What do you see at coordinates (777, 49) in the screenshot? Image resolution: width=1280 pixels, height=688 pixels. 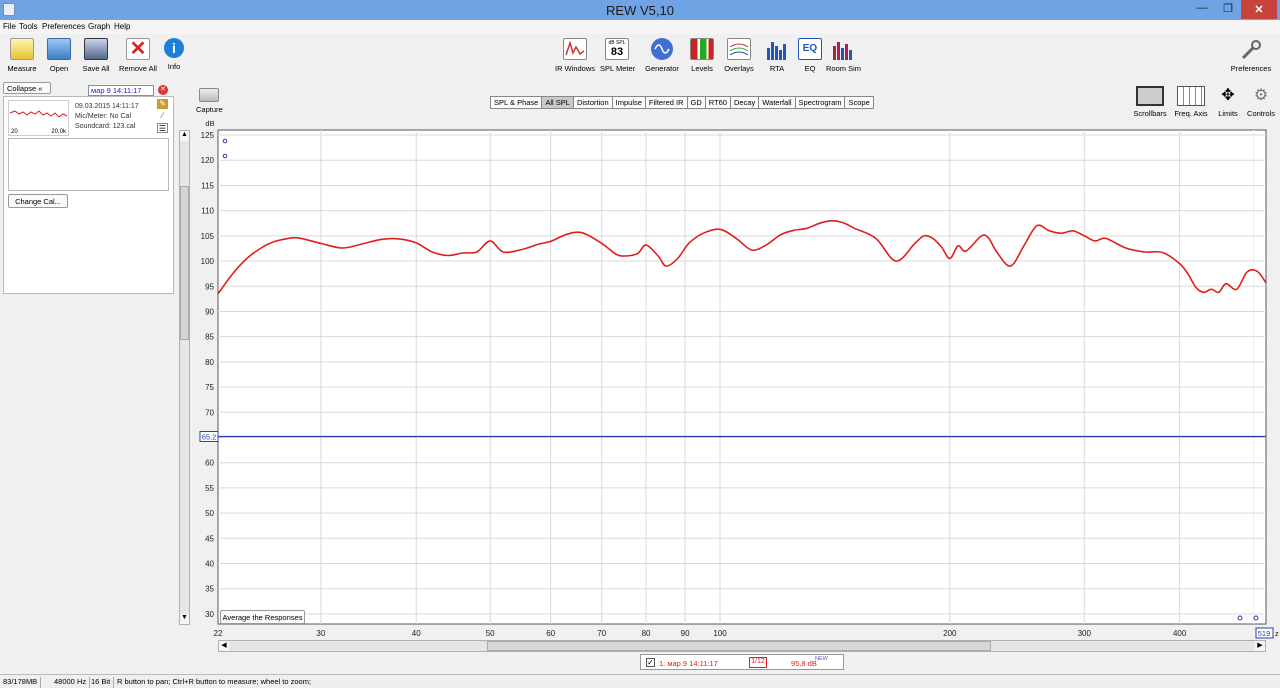 I see `rta-icon` at bounding box center [777, 49].